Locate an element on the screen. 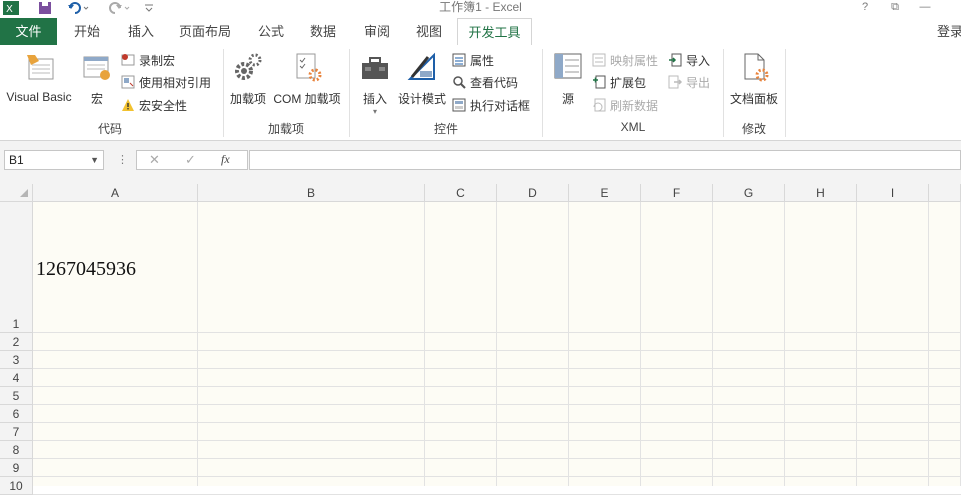 This screenshot has height=495, width=961. ribbon-display-options-button: ⧉ is located at coordinates (895, 7).